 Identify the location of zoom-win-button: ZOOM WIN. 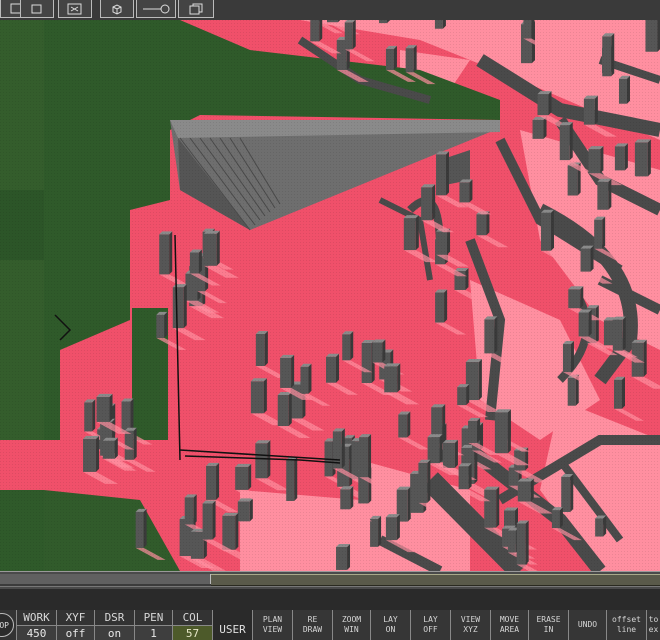
(351, 625).